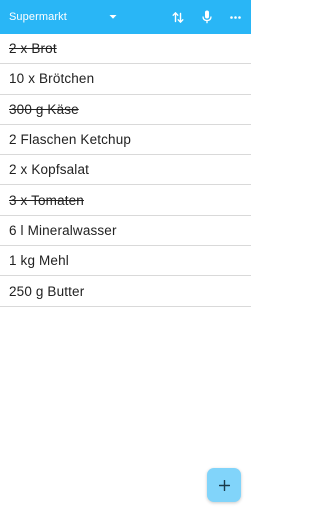  I want to click on item-label: 2 Flaschen Ketchup, so click(70, 140).